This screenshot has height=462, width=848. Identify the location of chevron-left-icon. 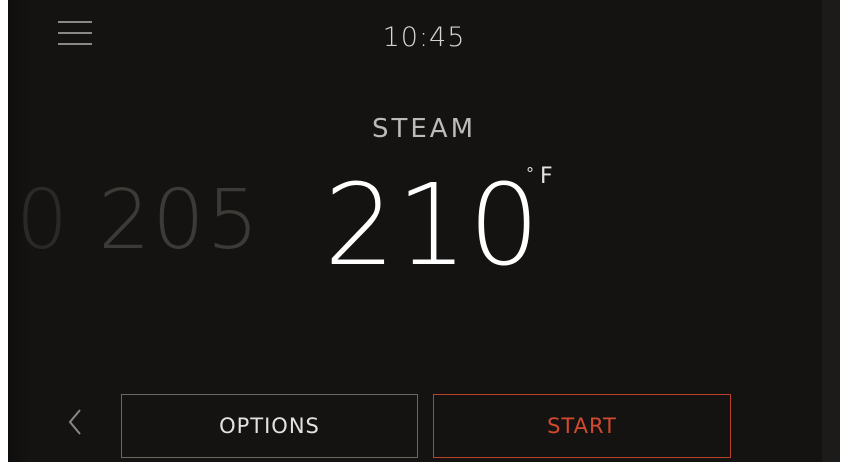
(74, 422).